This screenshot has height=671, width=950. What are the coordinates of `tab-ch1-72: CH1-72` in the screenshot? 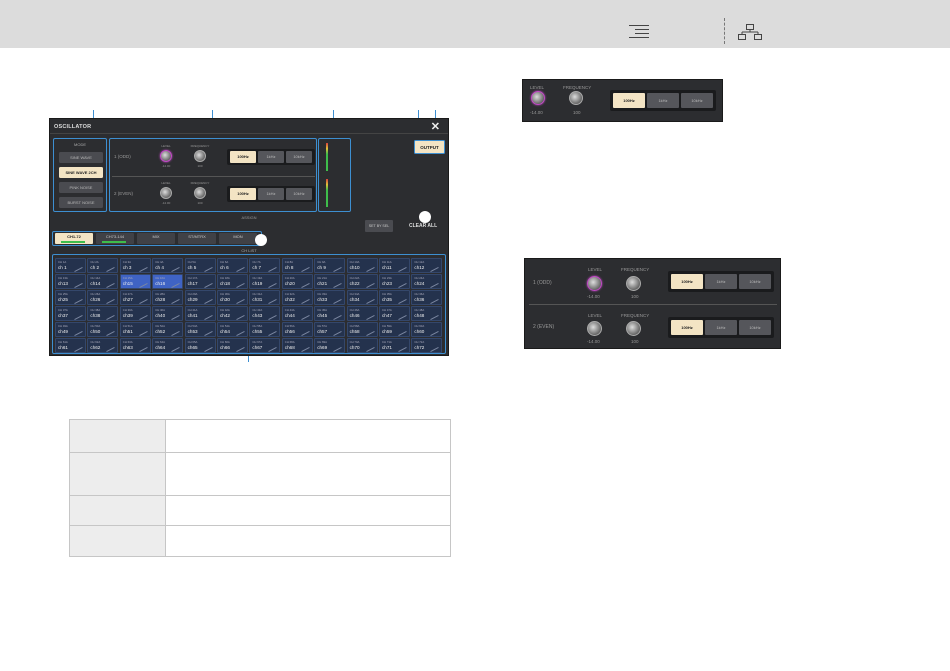 It's located at (74, 238).